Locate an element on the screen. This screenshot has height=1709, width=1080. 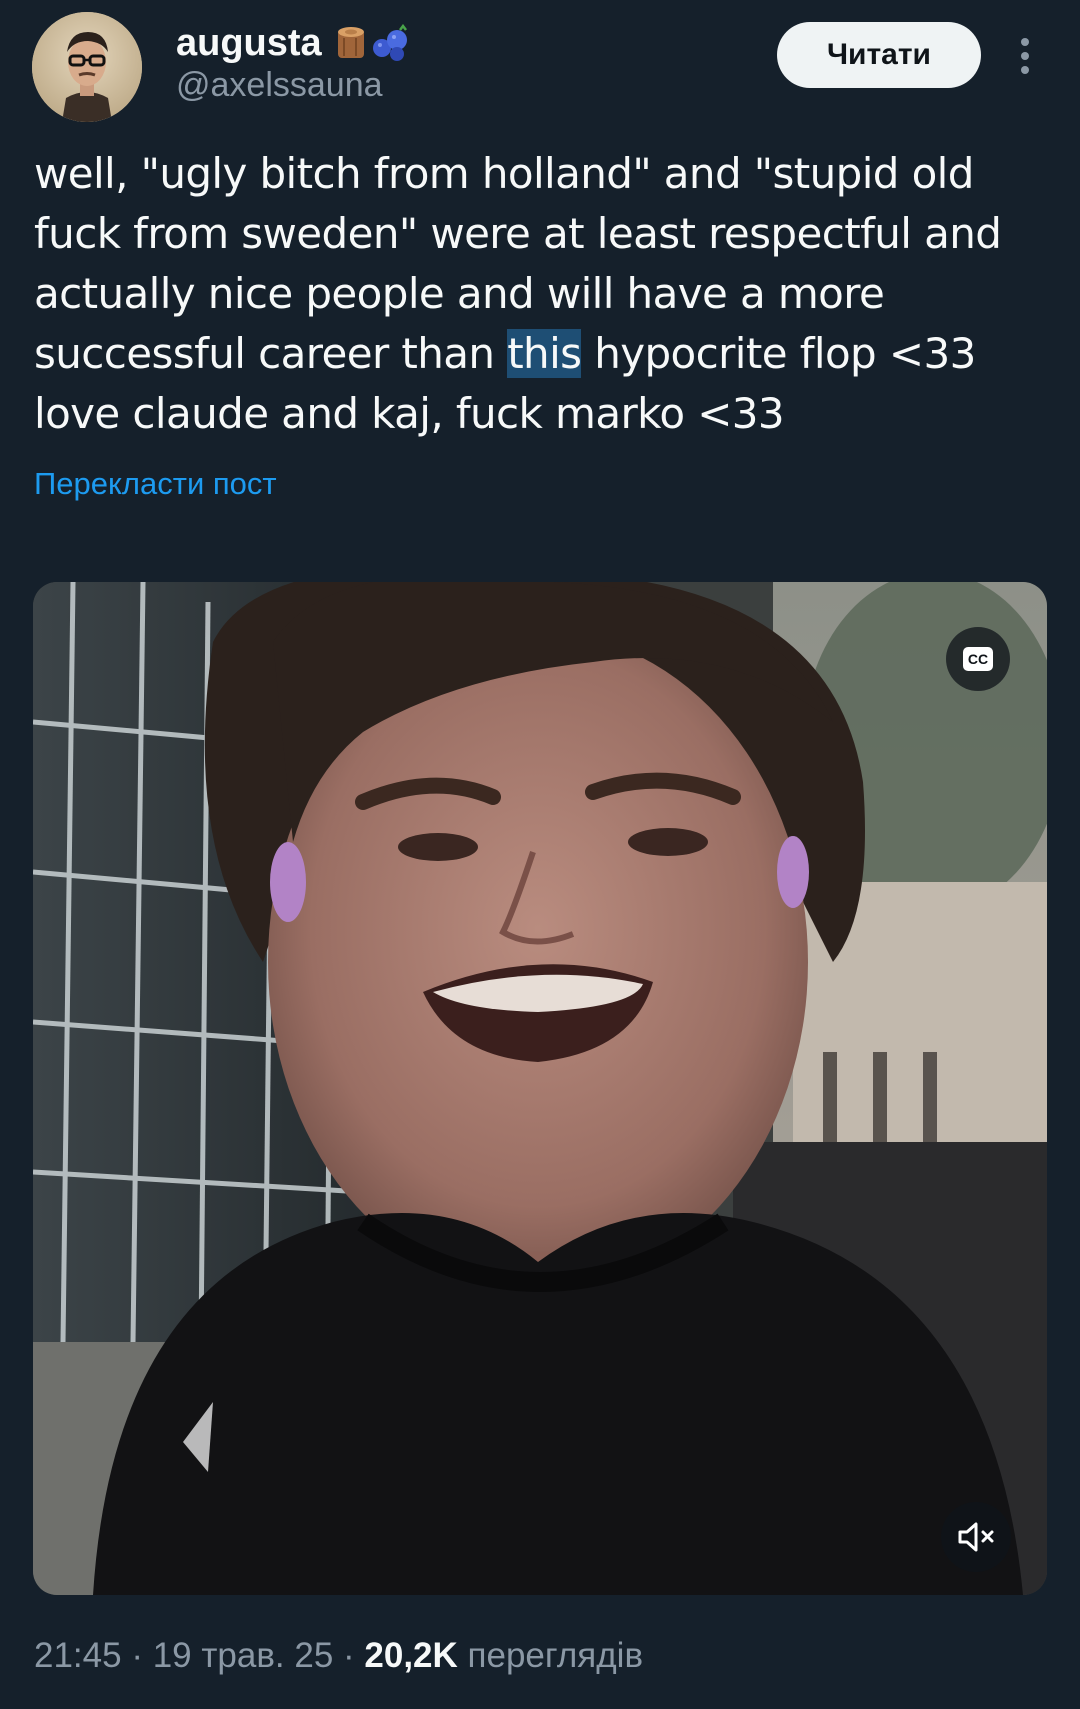
user-handle: @axelssauna is located at coordinates (279, 85).